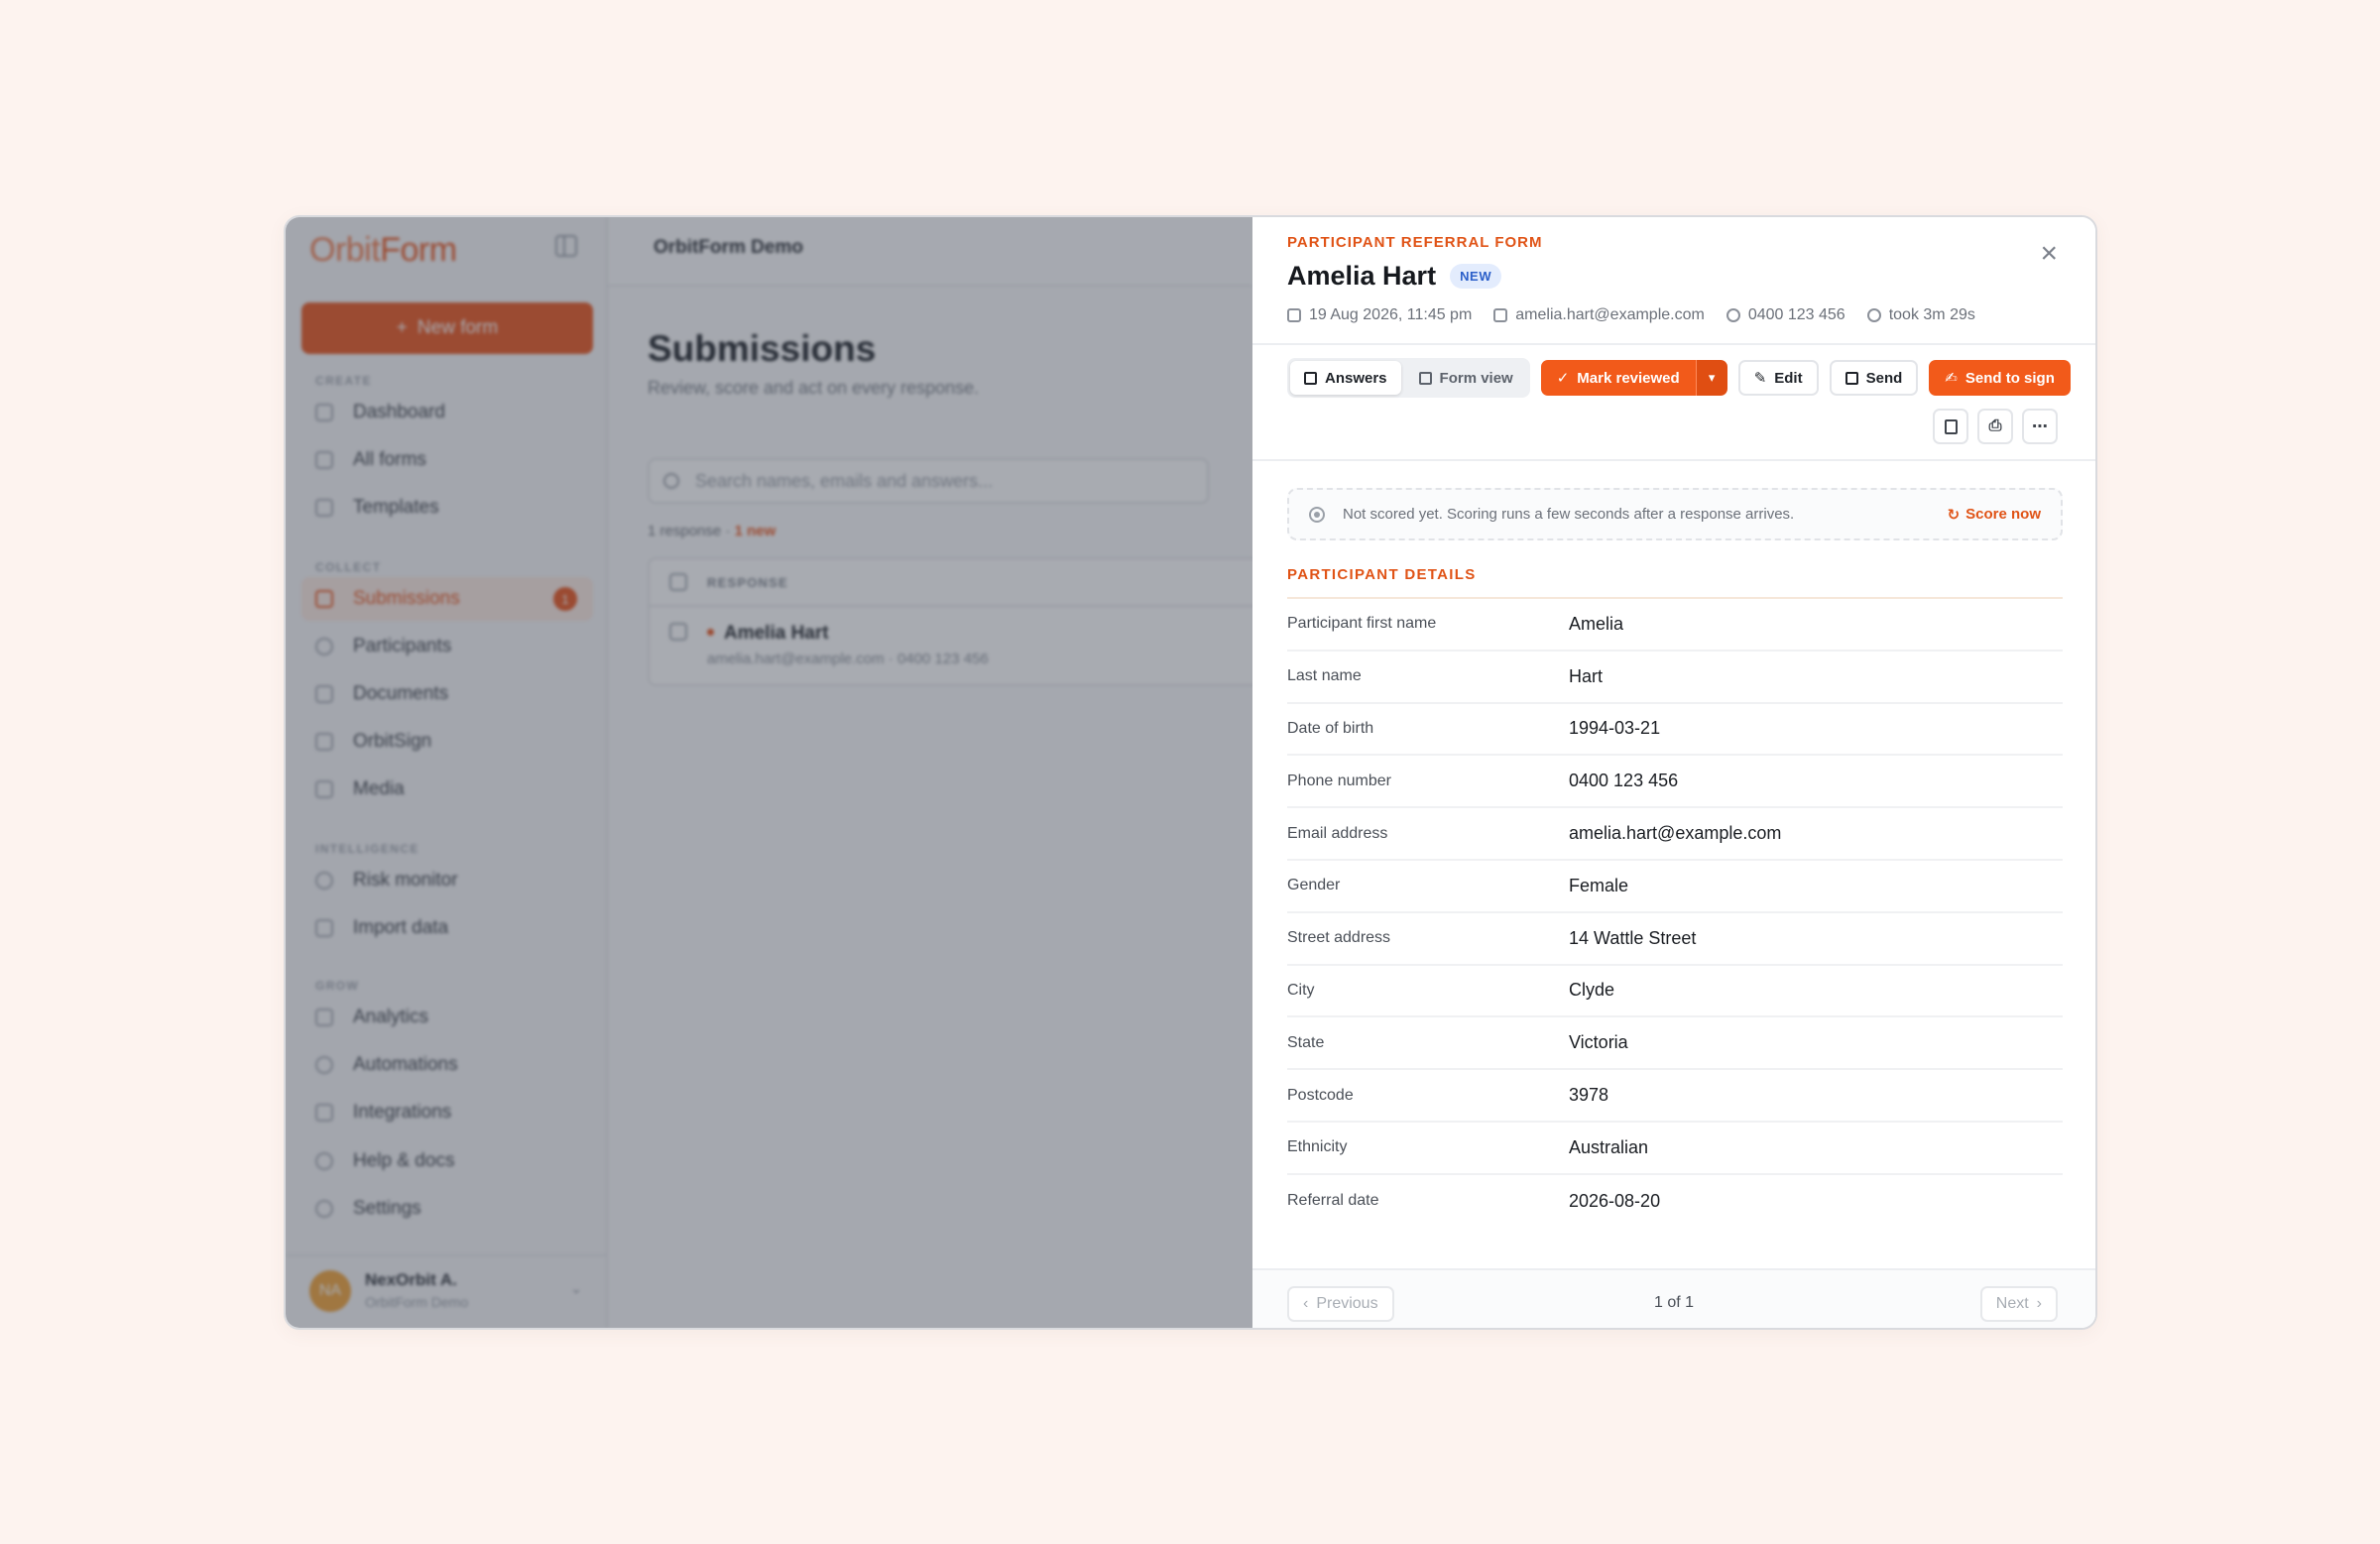 The height and width of the screenshot is (1544, 2380). I want to click on detail-label: Gender, so click(1314, 885).